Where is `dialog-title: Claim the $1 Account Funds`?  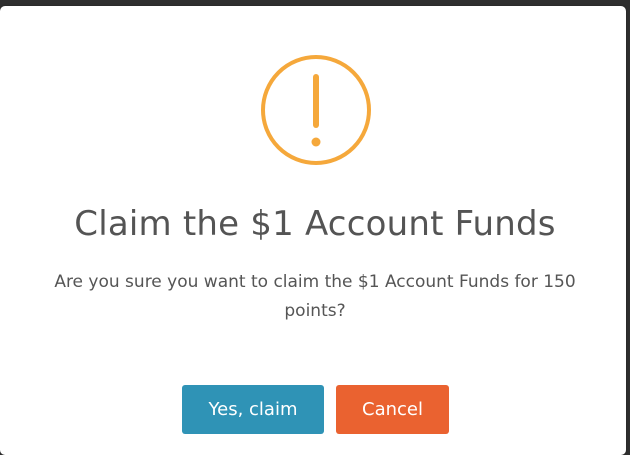 dialog-title: Claim the $1 Account Funds is located at coordinates (315, 224).